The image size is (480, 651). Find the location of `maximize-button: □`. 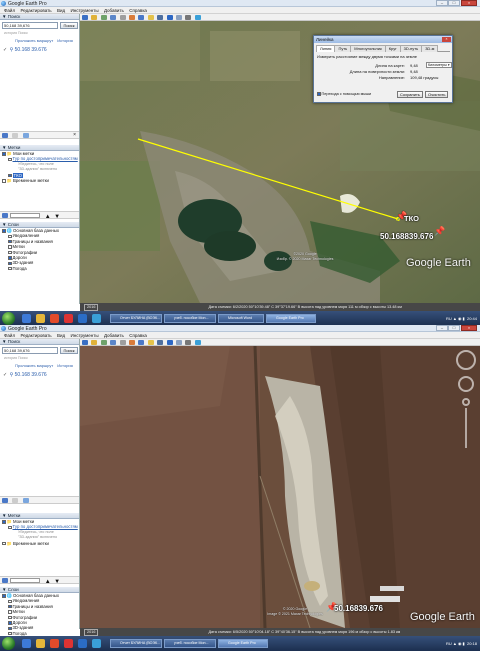

maximize-button: □ is located at coordinates (454, 3).